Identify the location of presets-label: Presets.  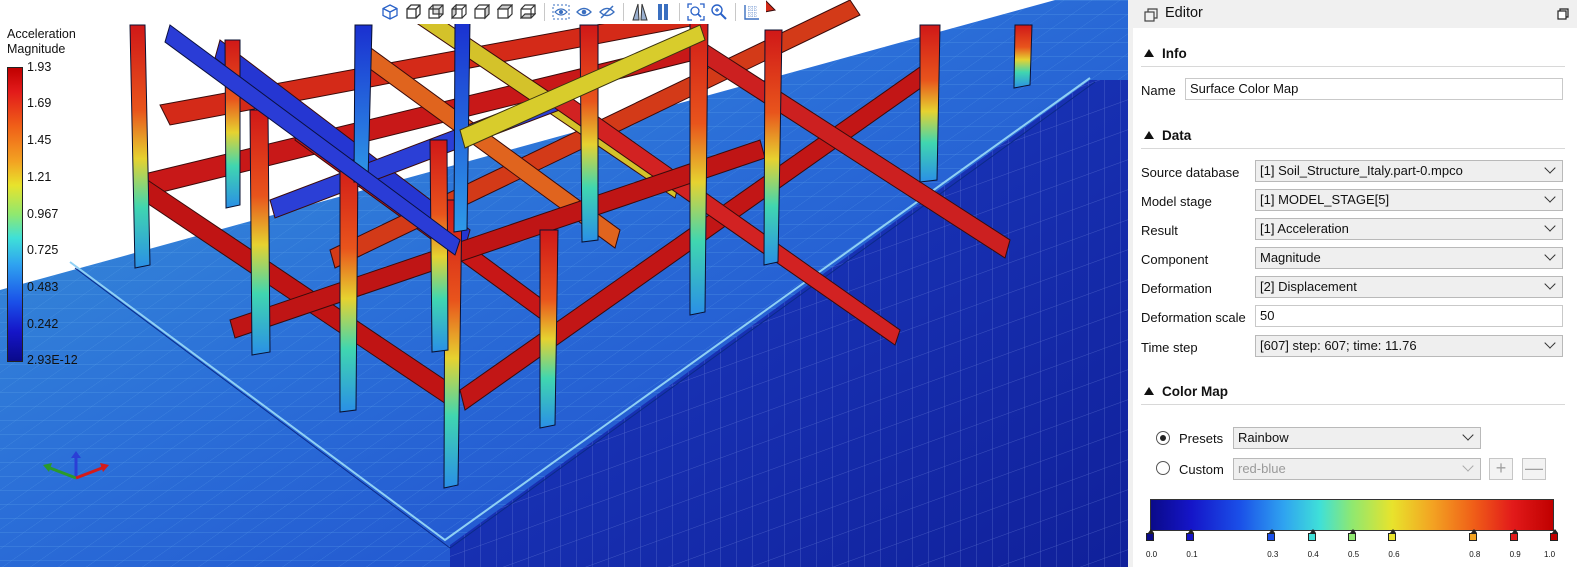
(1201, 438).